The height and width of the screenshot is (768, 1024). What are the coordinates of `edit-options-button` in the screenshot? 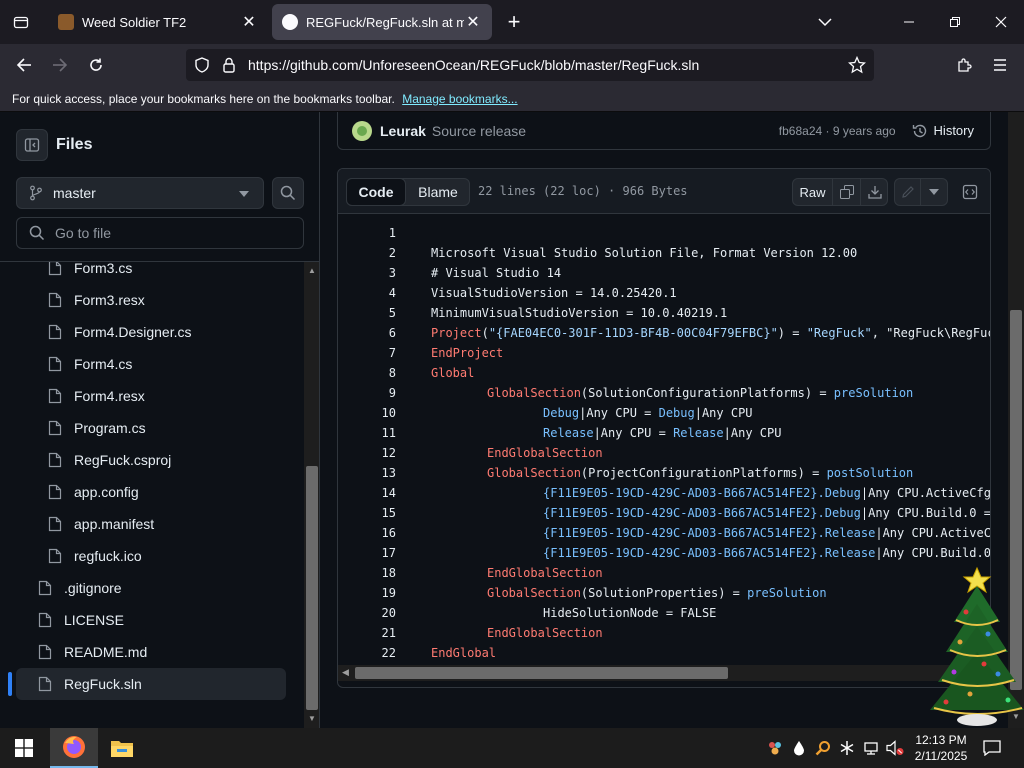 It's located at (934, 192).